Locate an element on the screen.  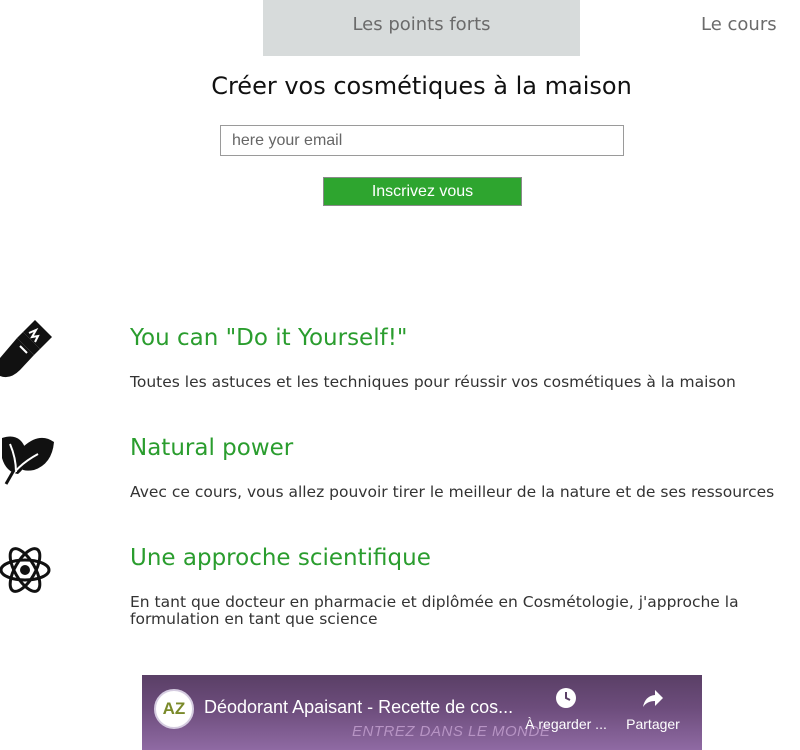
feature-title: Une approche scientifique is located at coordinates (280, 558).